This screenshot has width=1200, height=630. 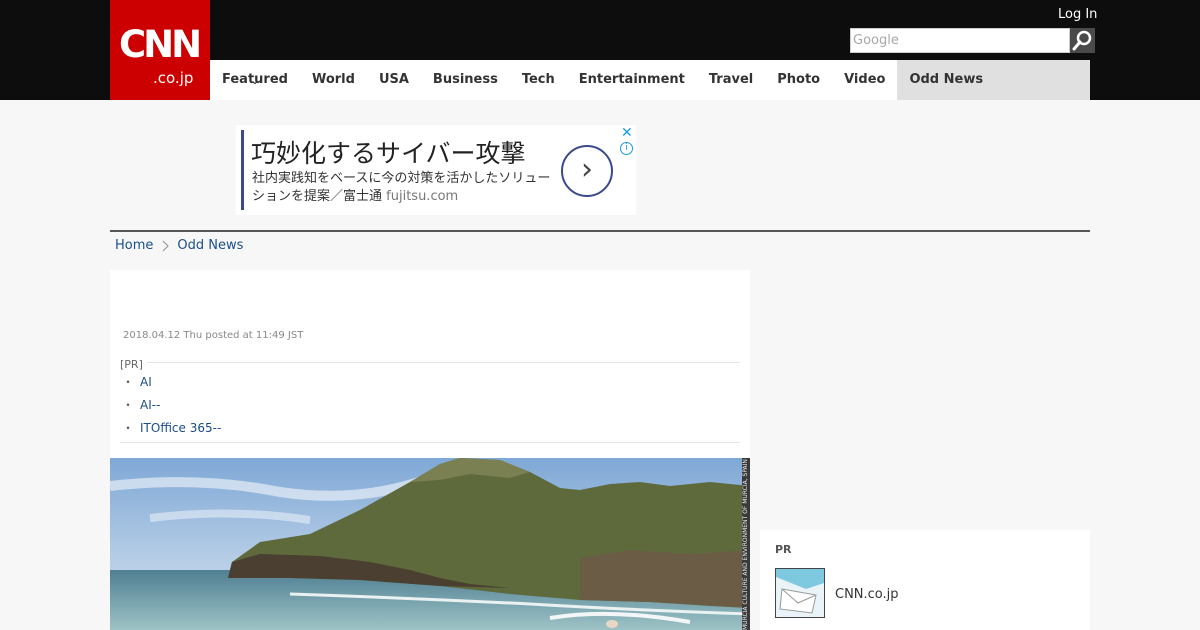 I want to click on envelope-icon, so click(x=800, y=593).